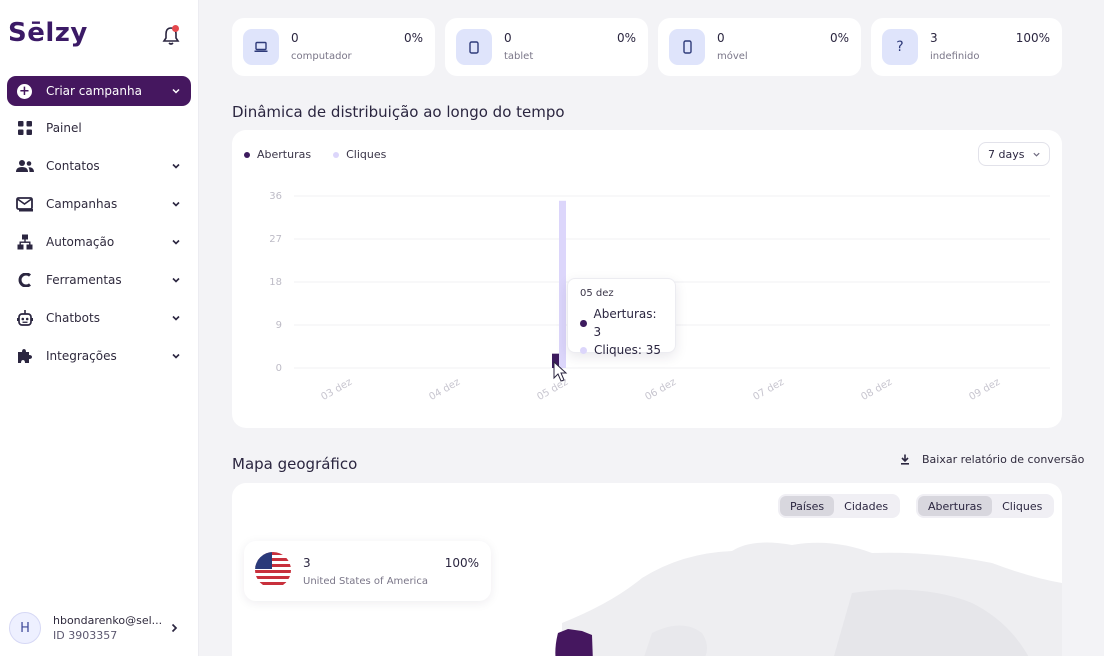 The height and width of the screenshot is (656, 1104). I want to click on device-label: tablet, so click(519, 56).